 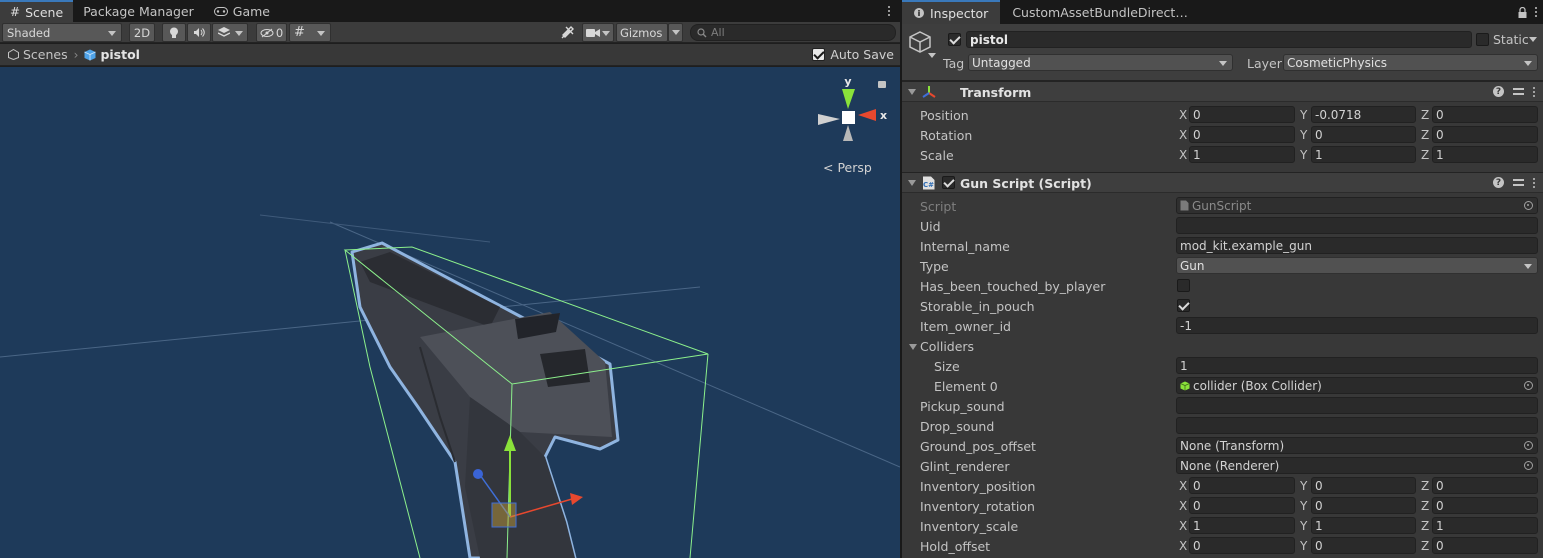 I want to click on tab-inspector: i Inspector, so click(x=951, y=12).